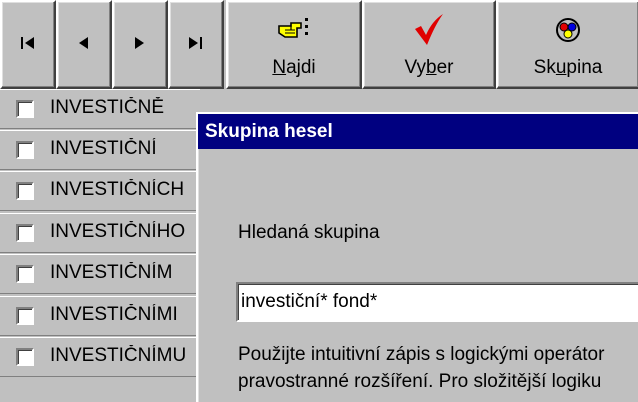  I want to click on vyber-button: Vyber, so click(429, 44).